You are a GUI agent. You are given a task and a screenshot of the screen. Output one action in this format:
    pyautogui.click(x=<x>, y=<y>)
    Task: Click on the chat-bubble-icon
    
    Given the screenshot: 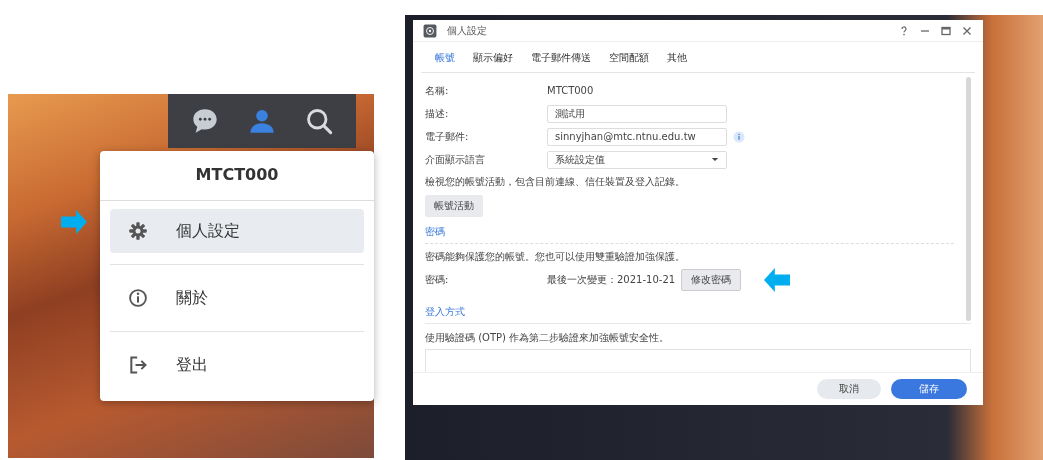 What is the action you would take?
    pyautogui.click(x=204, y=121)
    